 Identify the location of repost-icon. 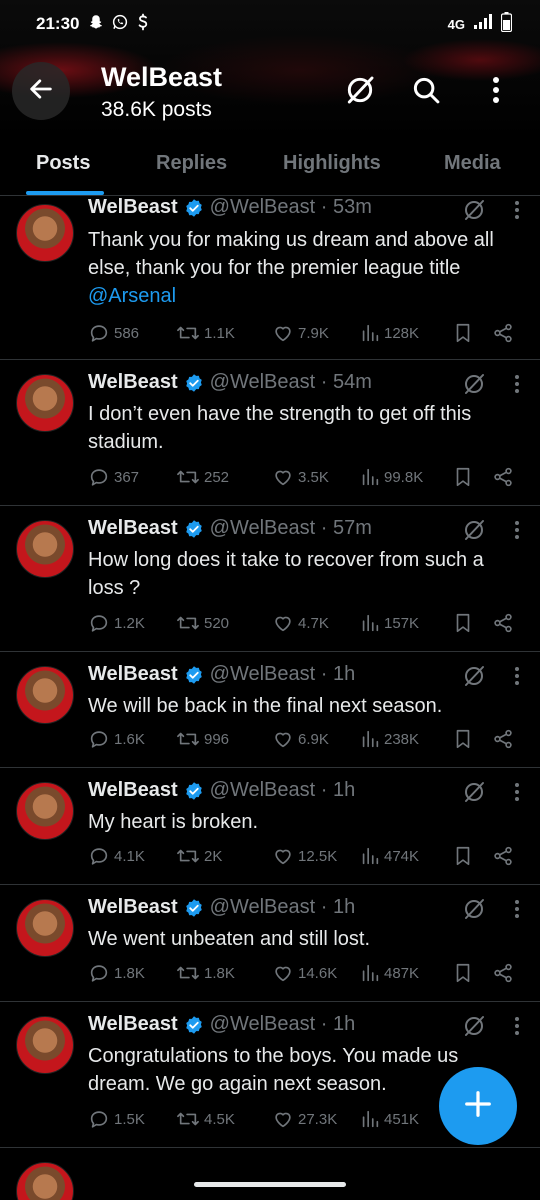
(188, 973).